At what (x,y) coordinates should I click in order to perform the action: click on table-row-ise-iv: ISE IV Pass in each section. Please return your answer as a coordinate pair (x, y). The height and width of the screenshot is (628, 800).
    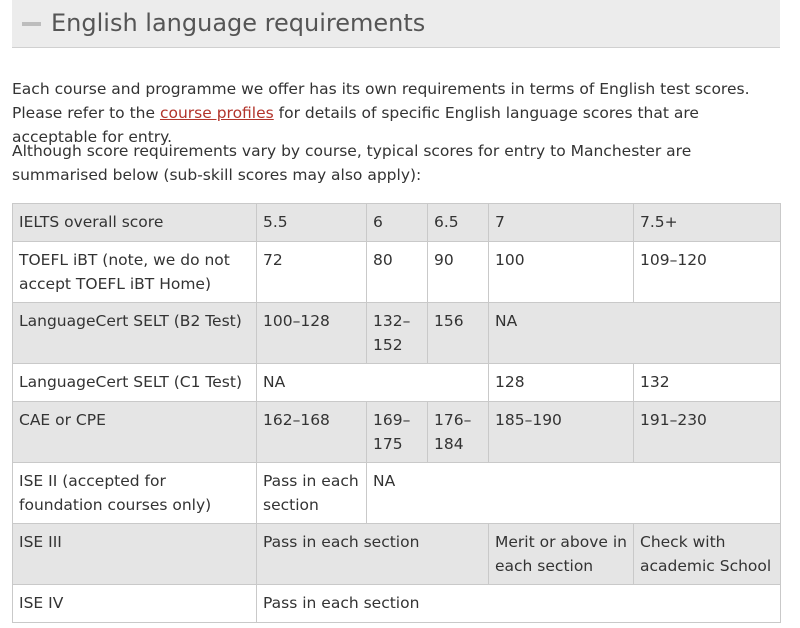
    Looking at the image, I should click on (396, 603).